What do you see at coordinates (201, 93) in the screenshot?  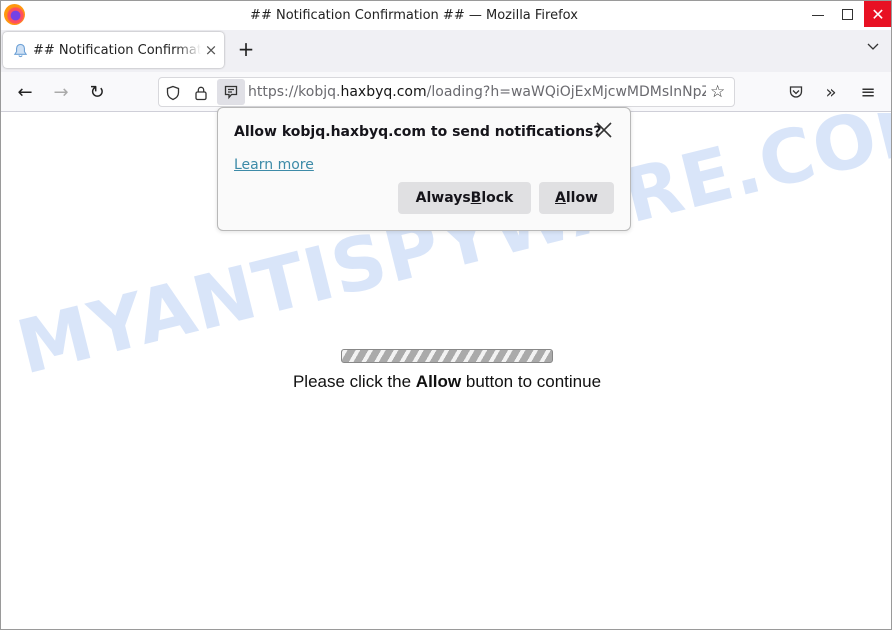 I see `lock-icon` at bounding box center [201, 93].